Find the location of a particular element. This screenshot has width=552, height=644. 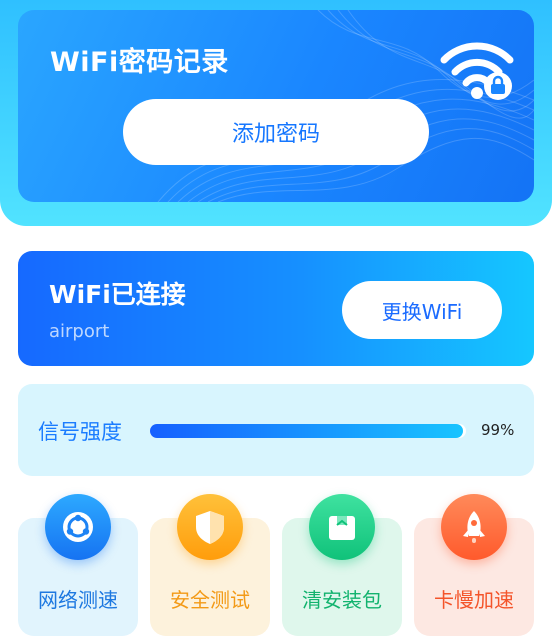

tool-clean-packages: 清安装包 is located at coordinates (342, 565).